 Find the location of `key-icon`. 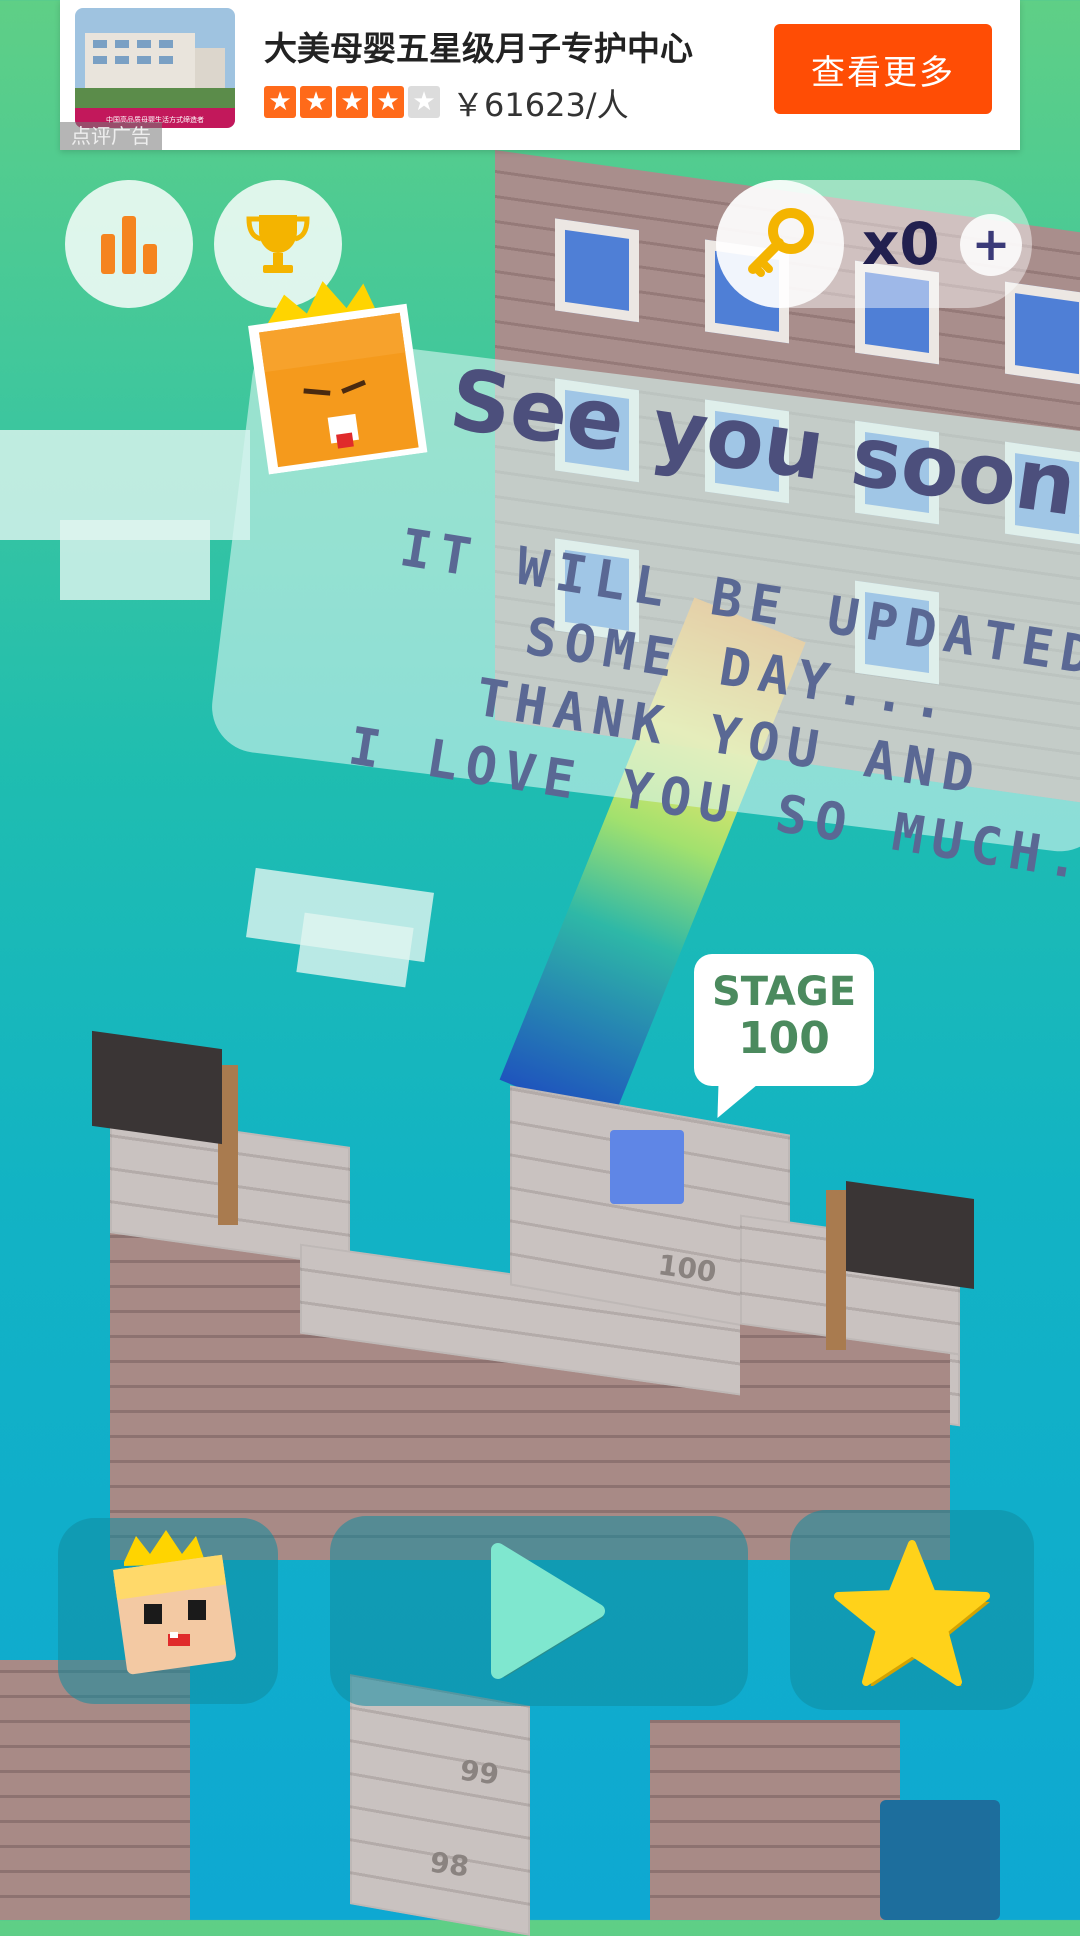

key-icon is located at coordinates (781, 242).